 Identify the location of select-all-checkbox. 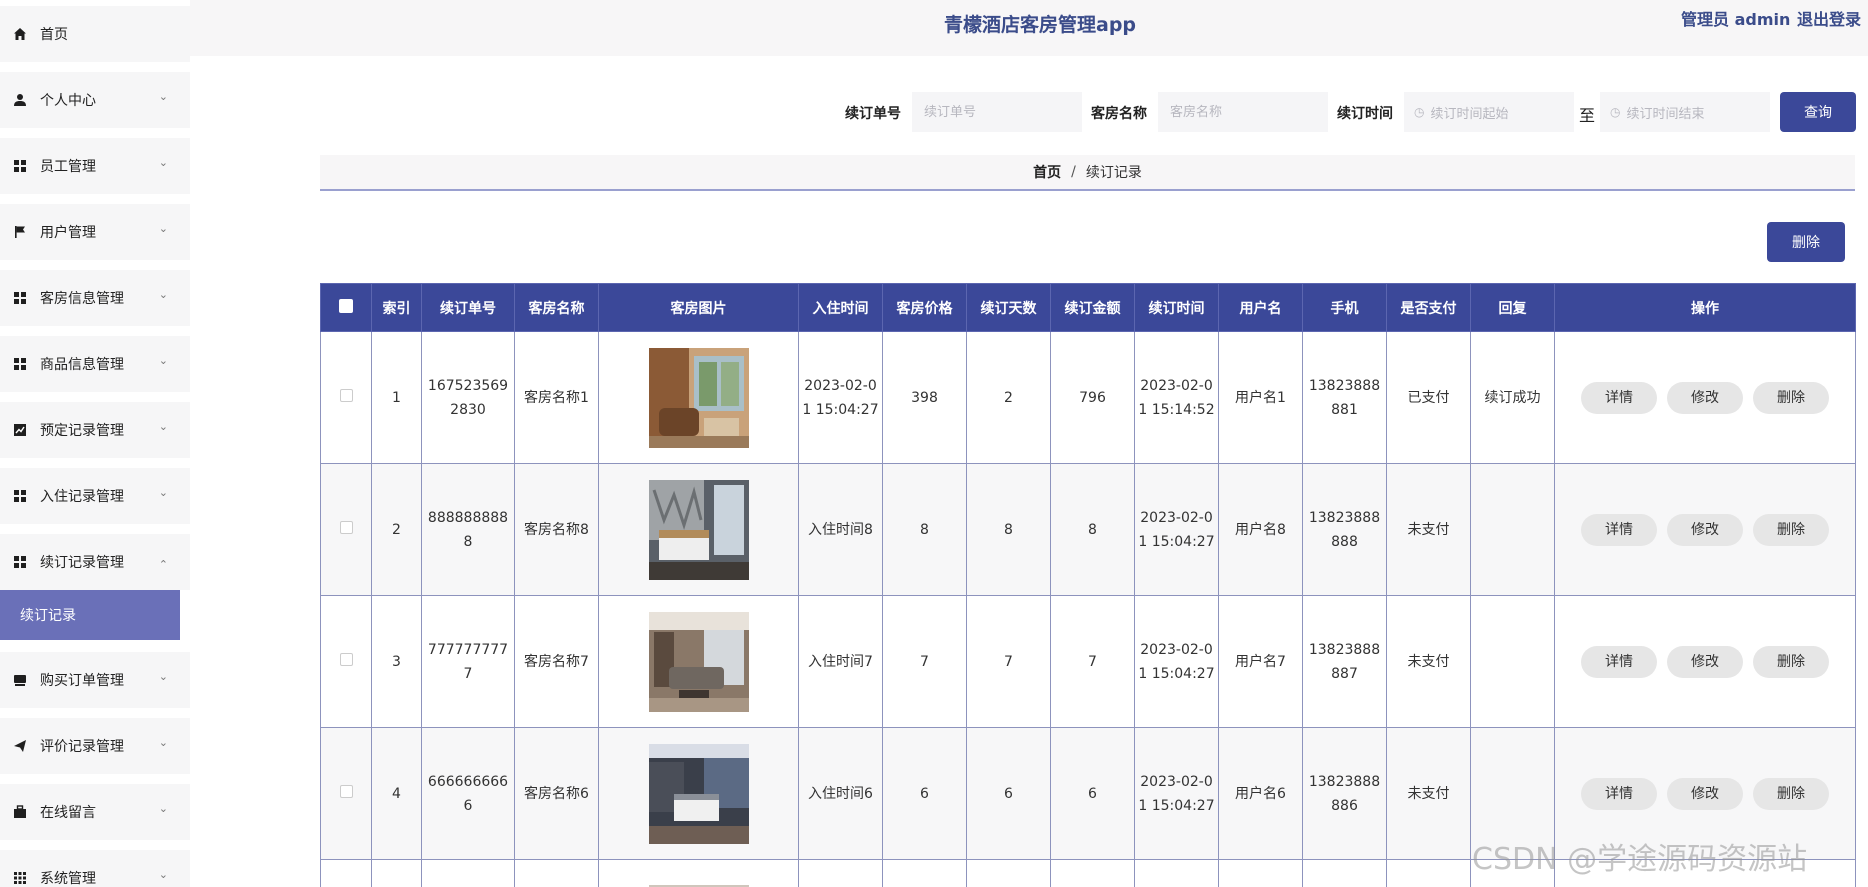
(346, 305).